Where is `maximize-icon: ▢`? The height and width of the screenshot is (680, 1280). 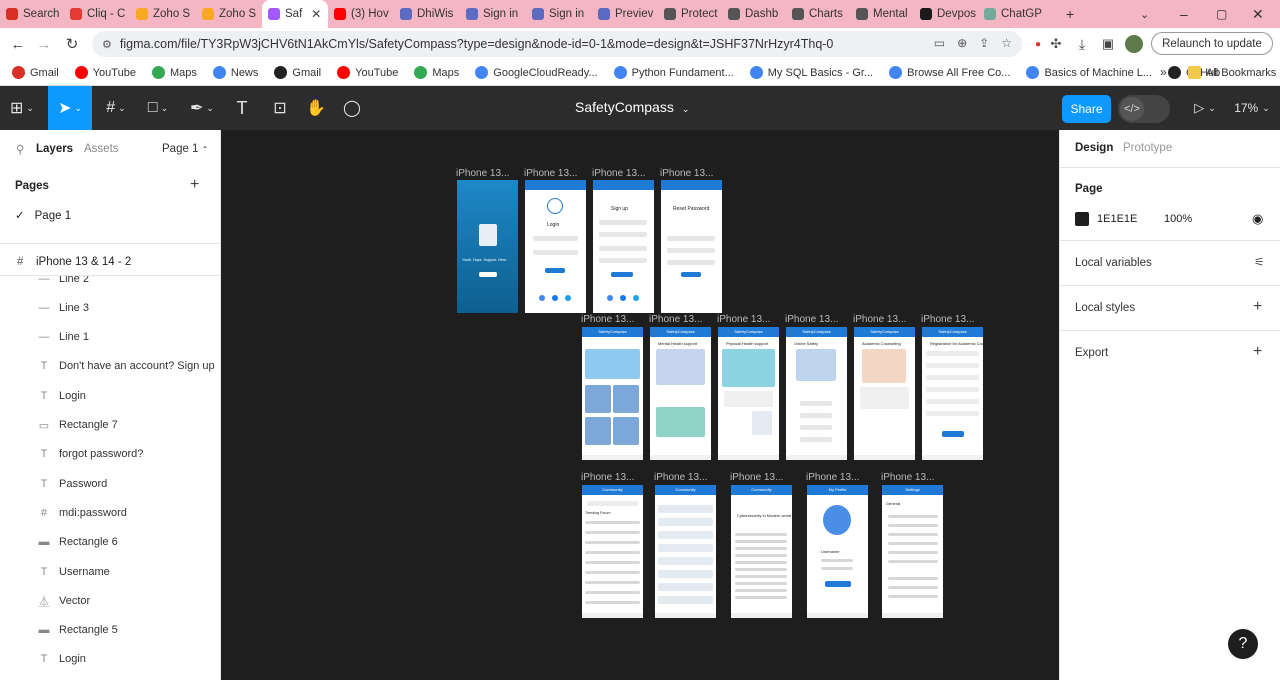
maximize-icon: ▢ is located at coordinates (1223, 14).